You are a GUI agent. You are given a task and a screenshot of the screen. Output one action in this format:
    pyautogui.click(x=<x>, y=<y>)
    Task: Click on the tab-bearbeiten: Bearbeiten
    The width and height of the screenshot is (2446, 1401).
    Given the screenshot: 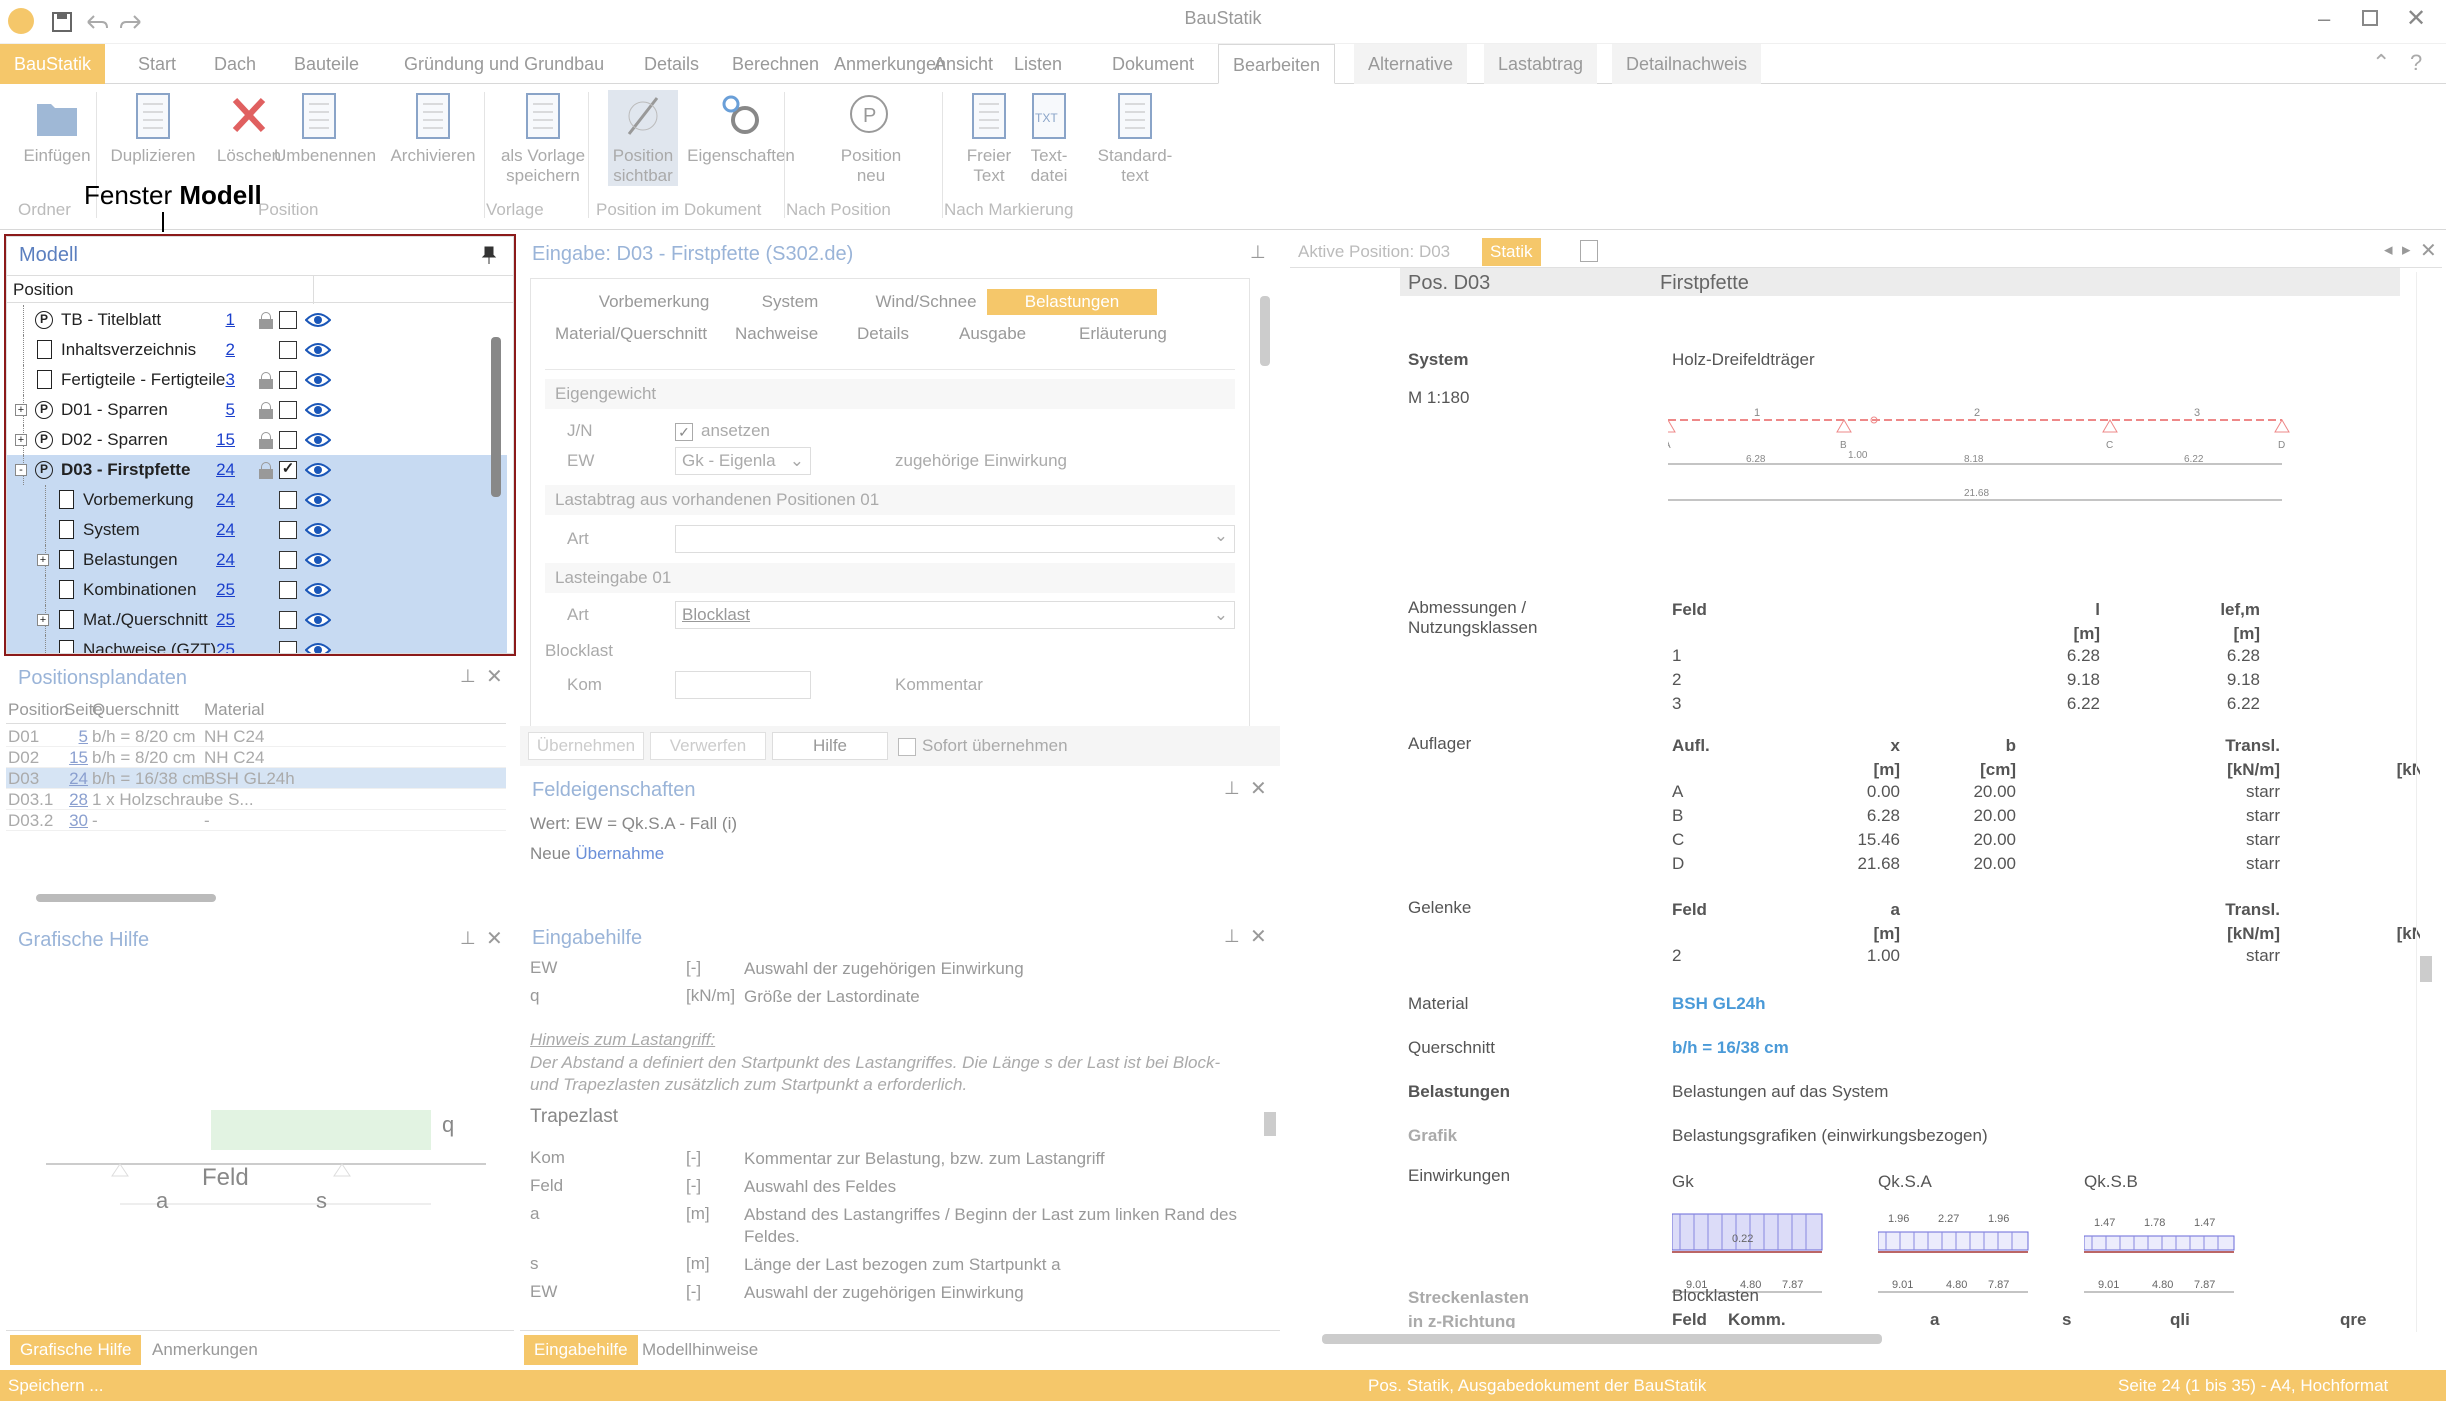 What is the action you would take?
    pyautogui.click(x=1277, y=64)
    